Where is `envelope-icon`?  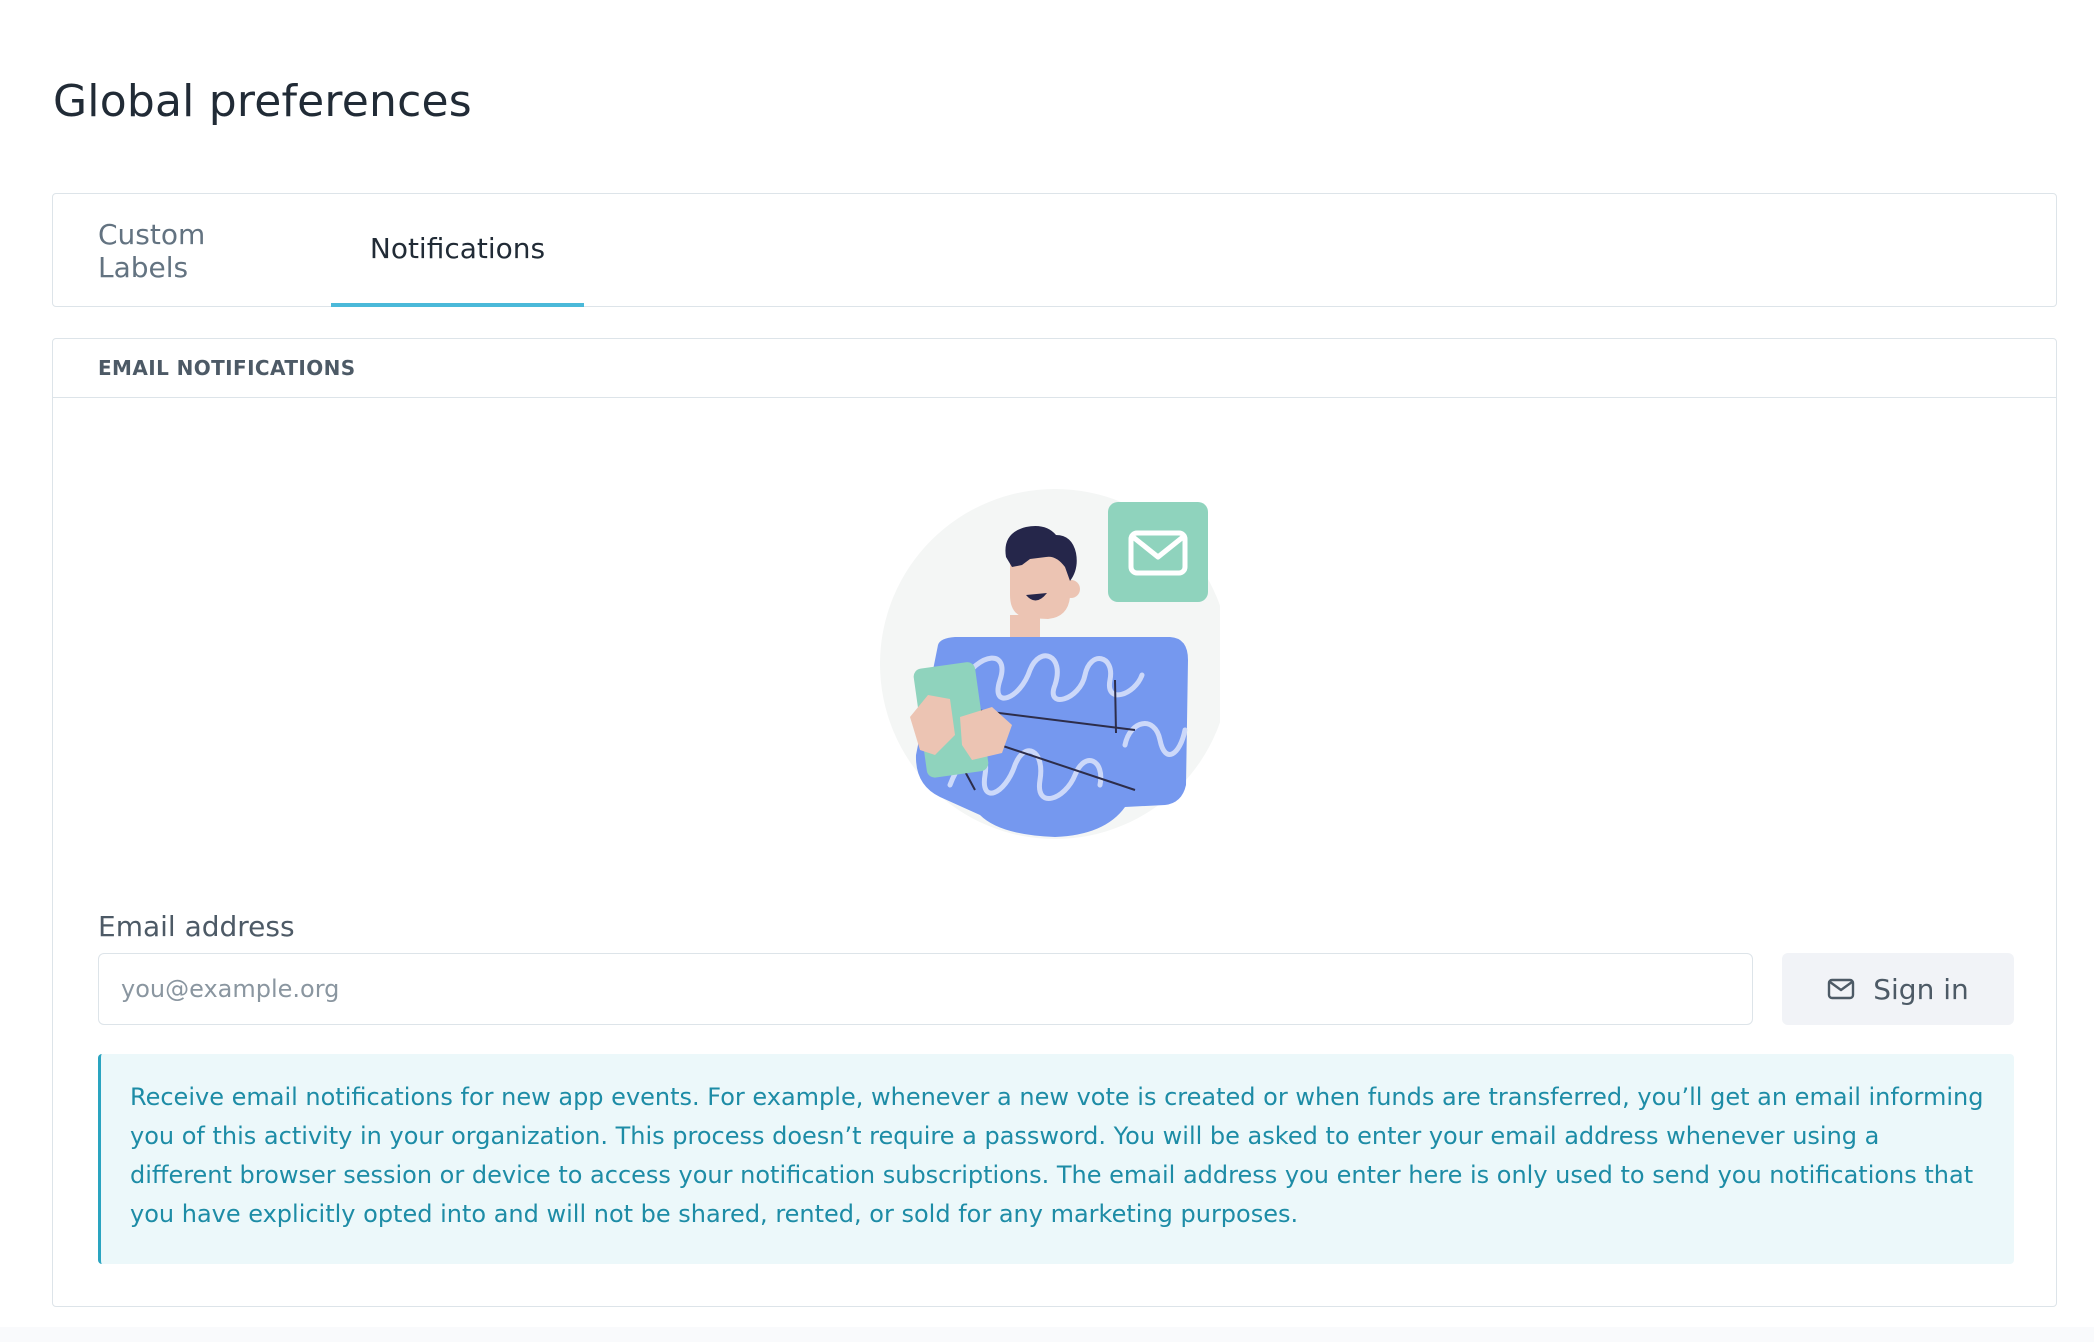
envelope-icon is located at coordinates (1841, 989).